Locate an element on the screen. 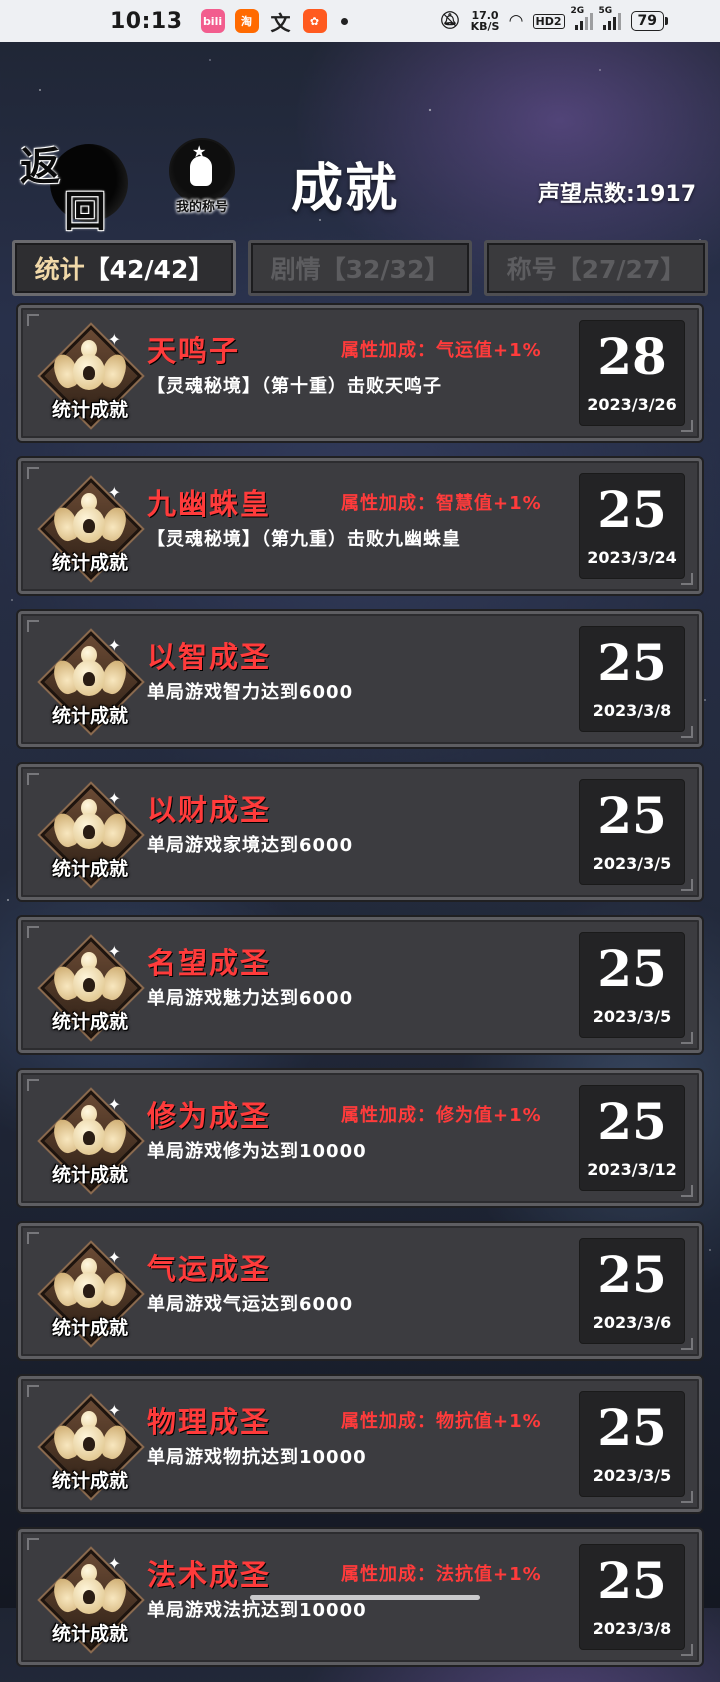 The width and height of the screenshot is (720, 1682). taobao-icon: 淘 is located at coordinates (246, 21).